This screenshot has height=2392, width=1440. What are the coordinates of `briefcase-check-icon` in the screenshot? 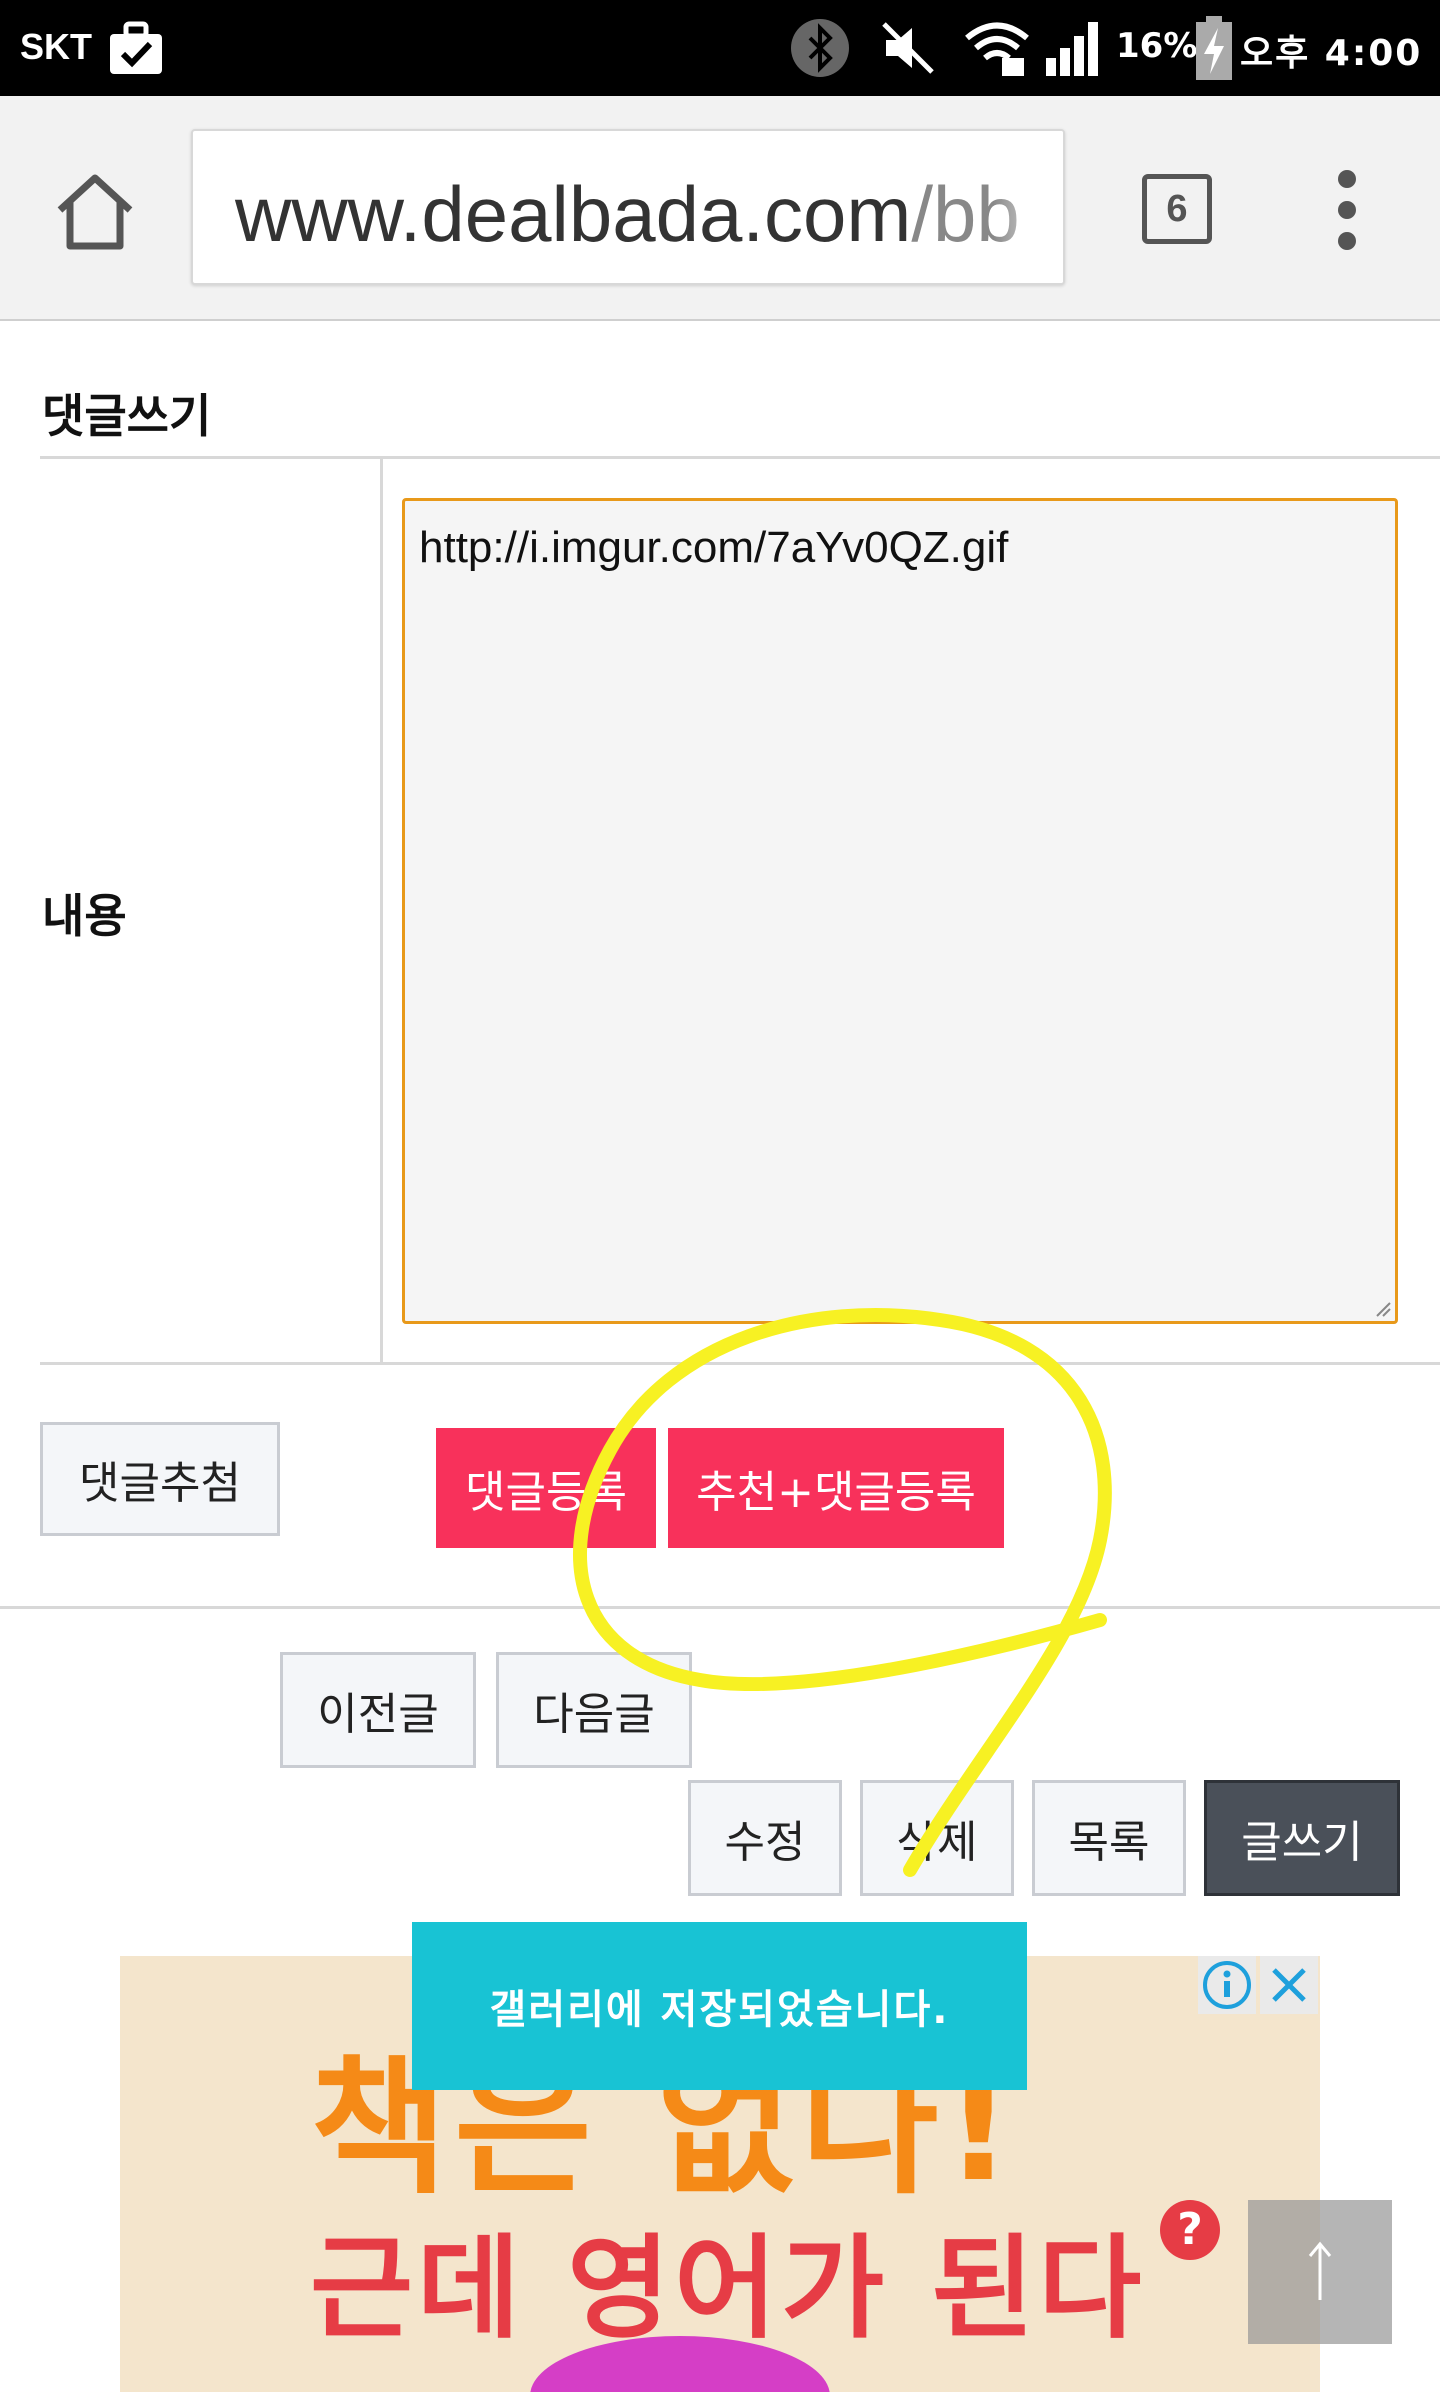 It's located at (136, 47).